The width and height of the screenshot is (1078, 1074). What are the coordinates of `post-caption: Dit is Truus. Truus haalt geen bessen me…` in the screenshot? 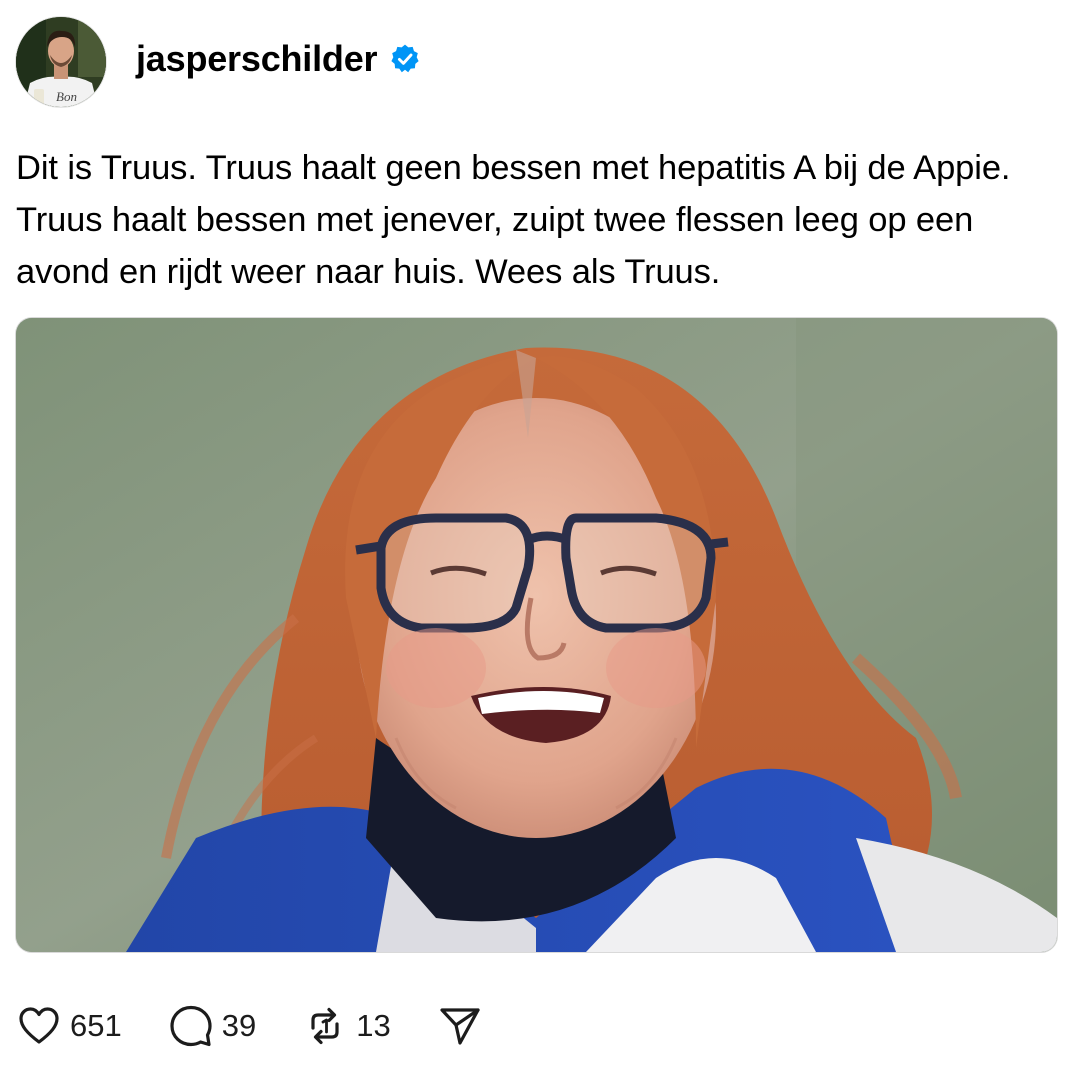 It's located at (513, 220).